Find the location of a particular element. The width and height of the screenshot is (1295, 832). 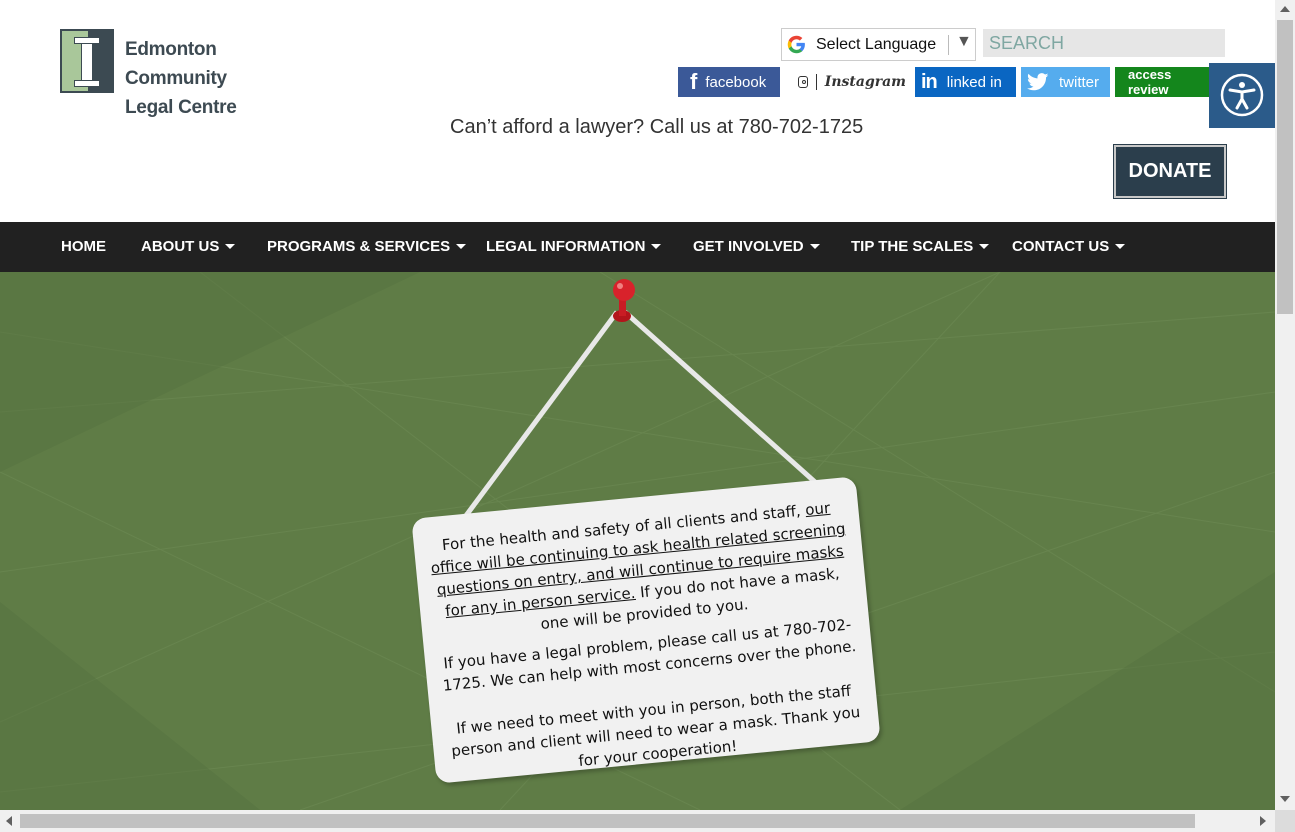

pillar-logo-icon is located at coordinates (87, 61).